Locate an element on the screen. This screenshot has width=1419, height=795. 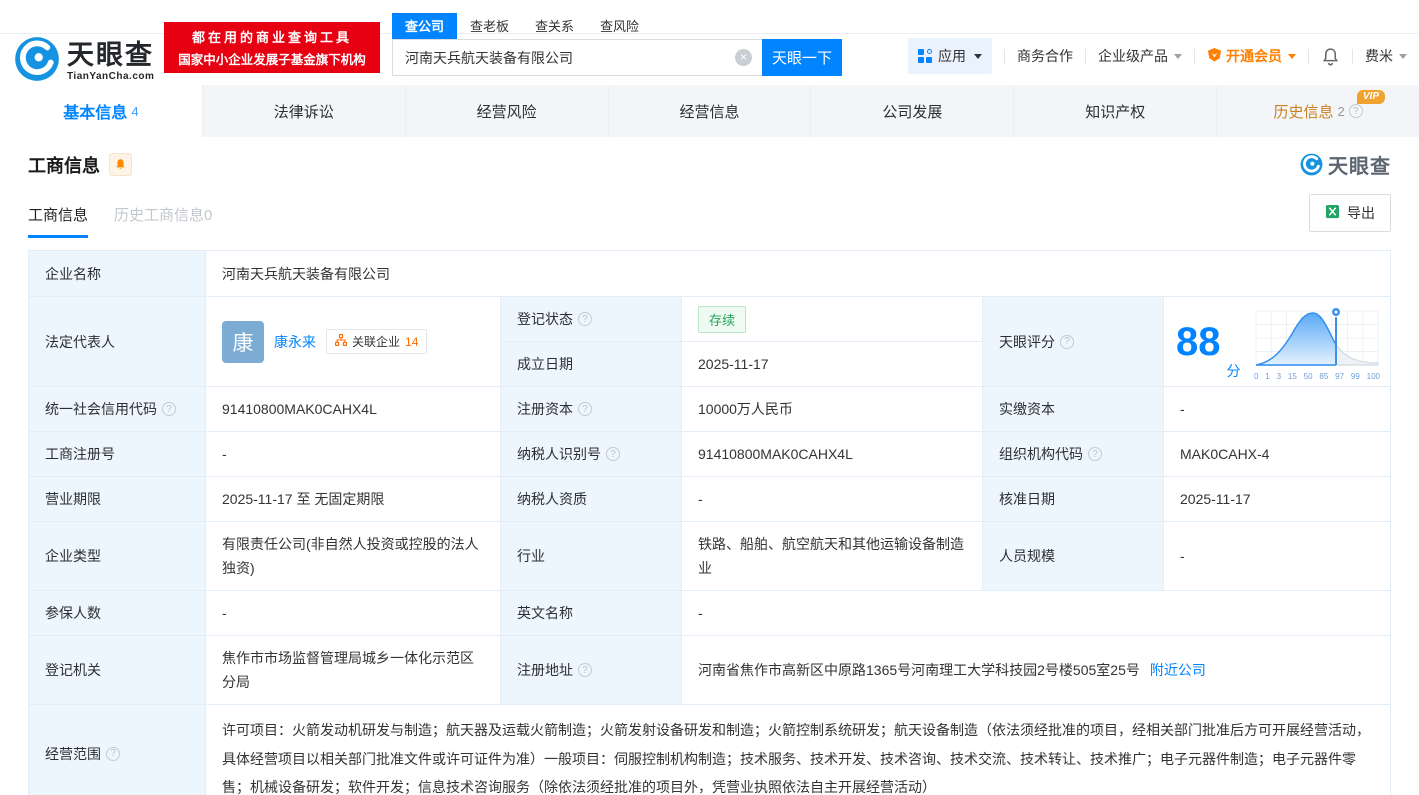
search-module: 查公司 查老板 查关系 查风险 × 天眼一下 is located at coordinates (617, 44).